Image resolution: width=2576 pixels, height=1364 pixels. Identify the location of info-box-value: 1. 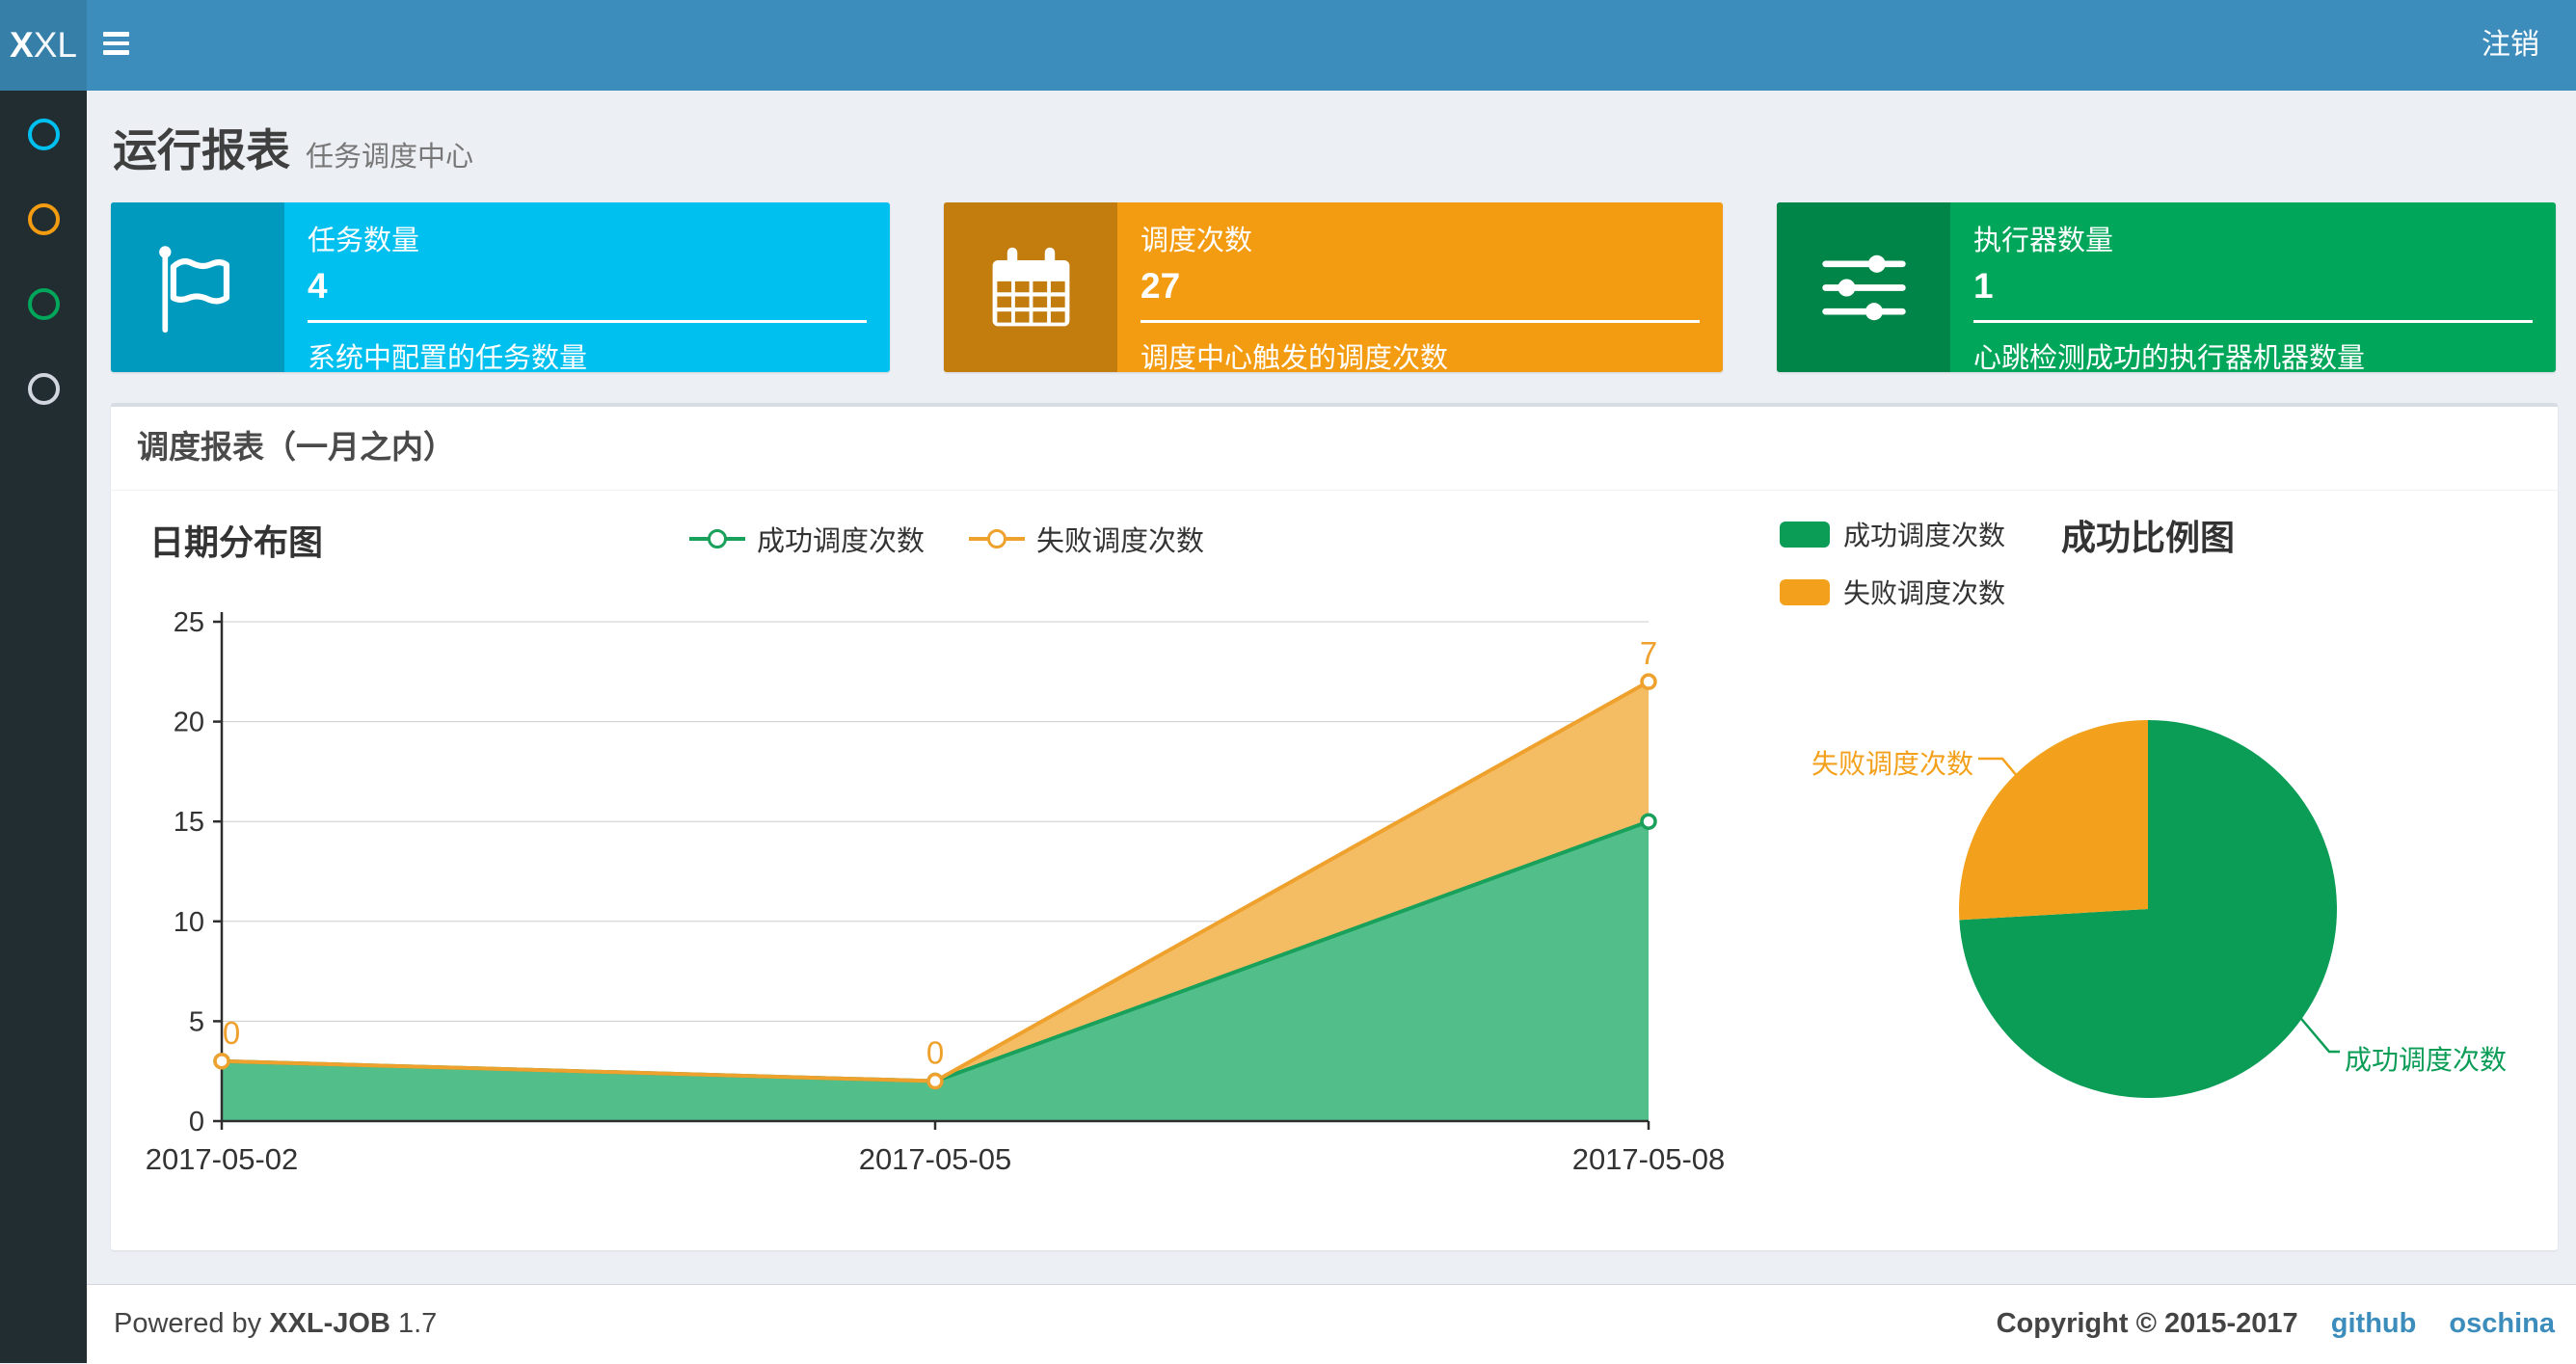
(1984, 286).